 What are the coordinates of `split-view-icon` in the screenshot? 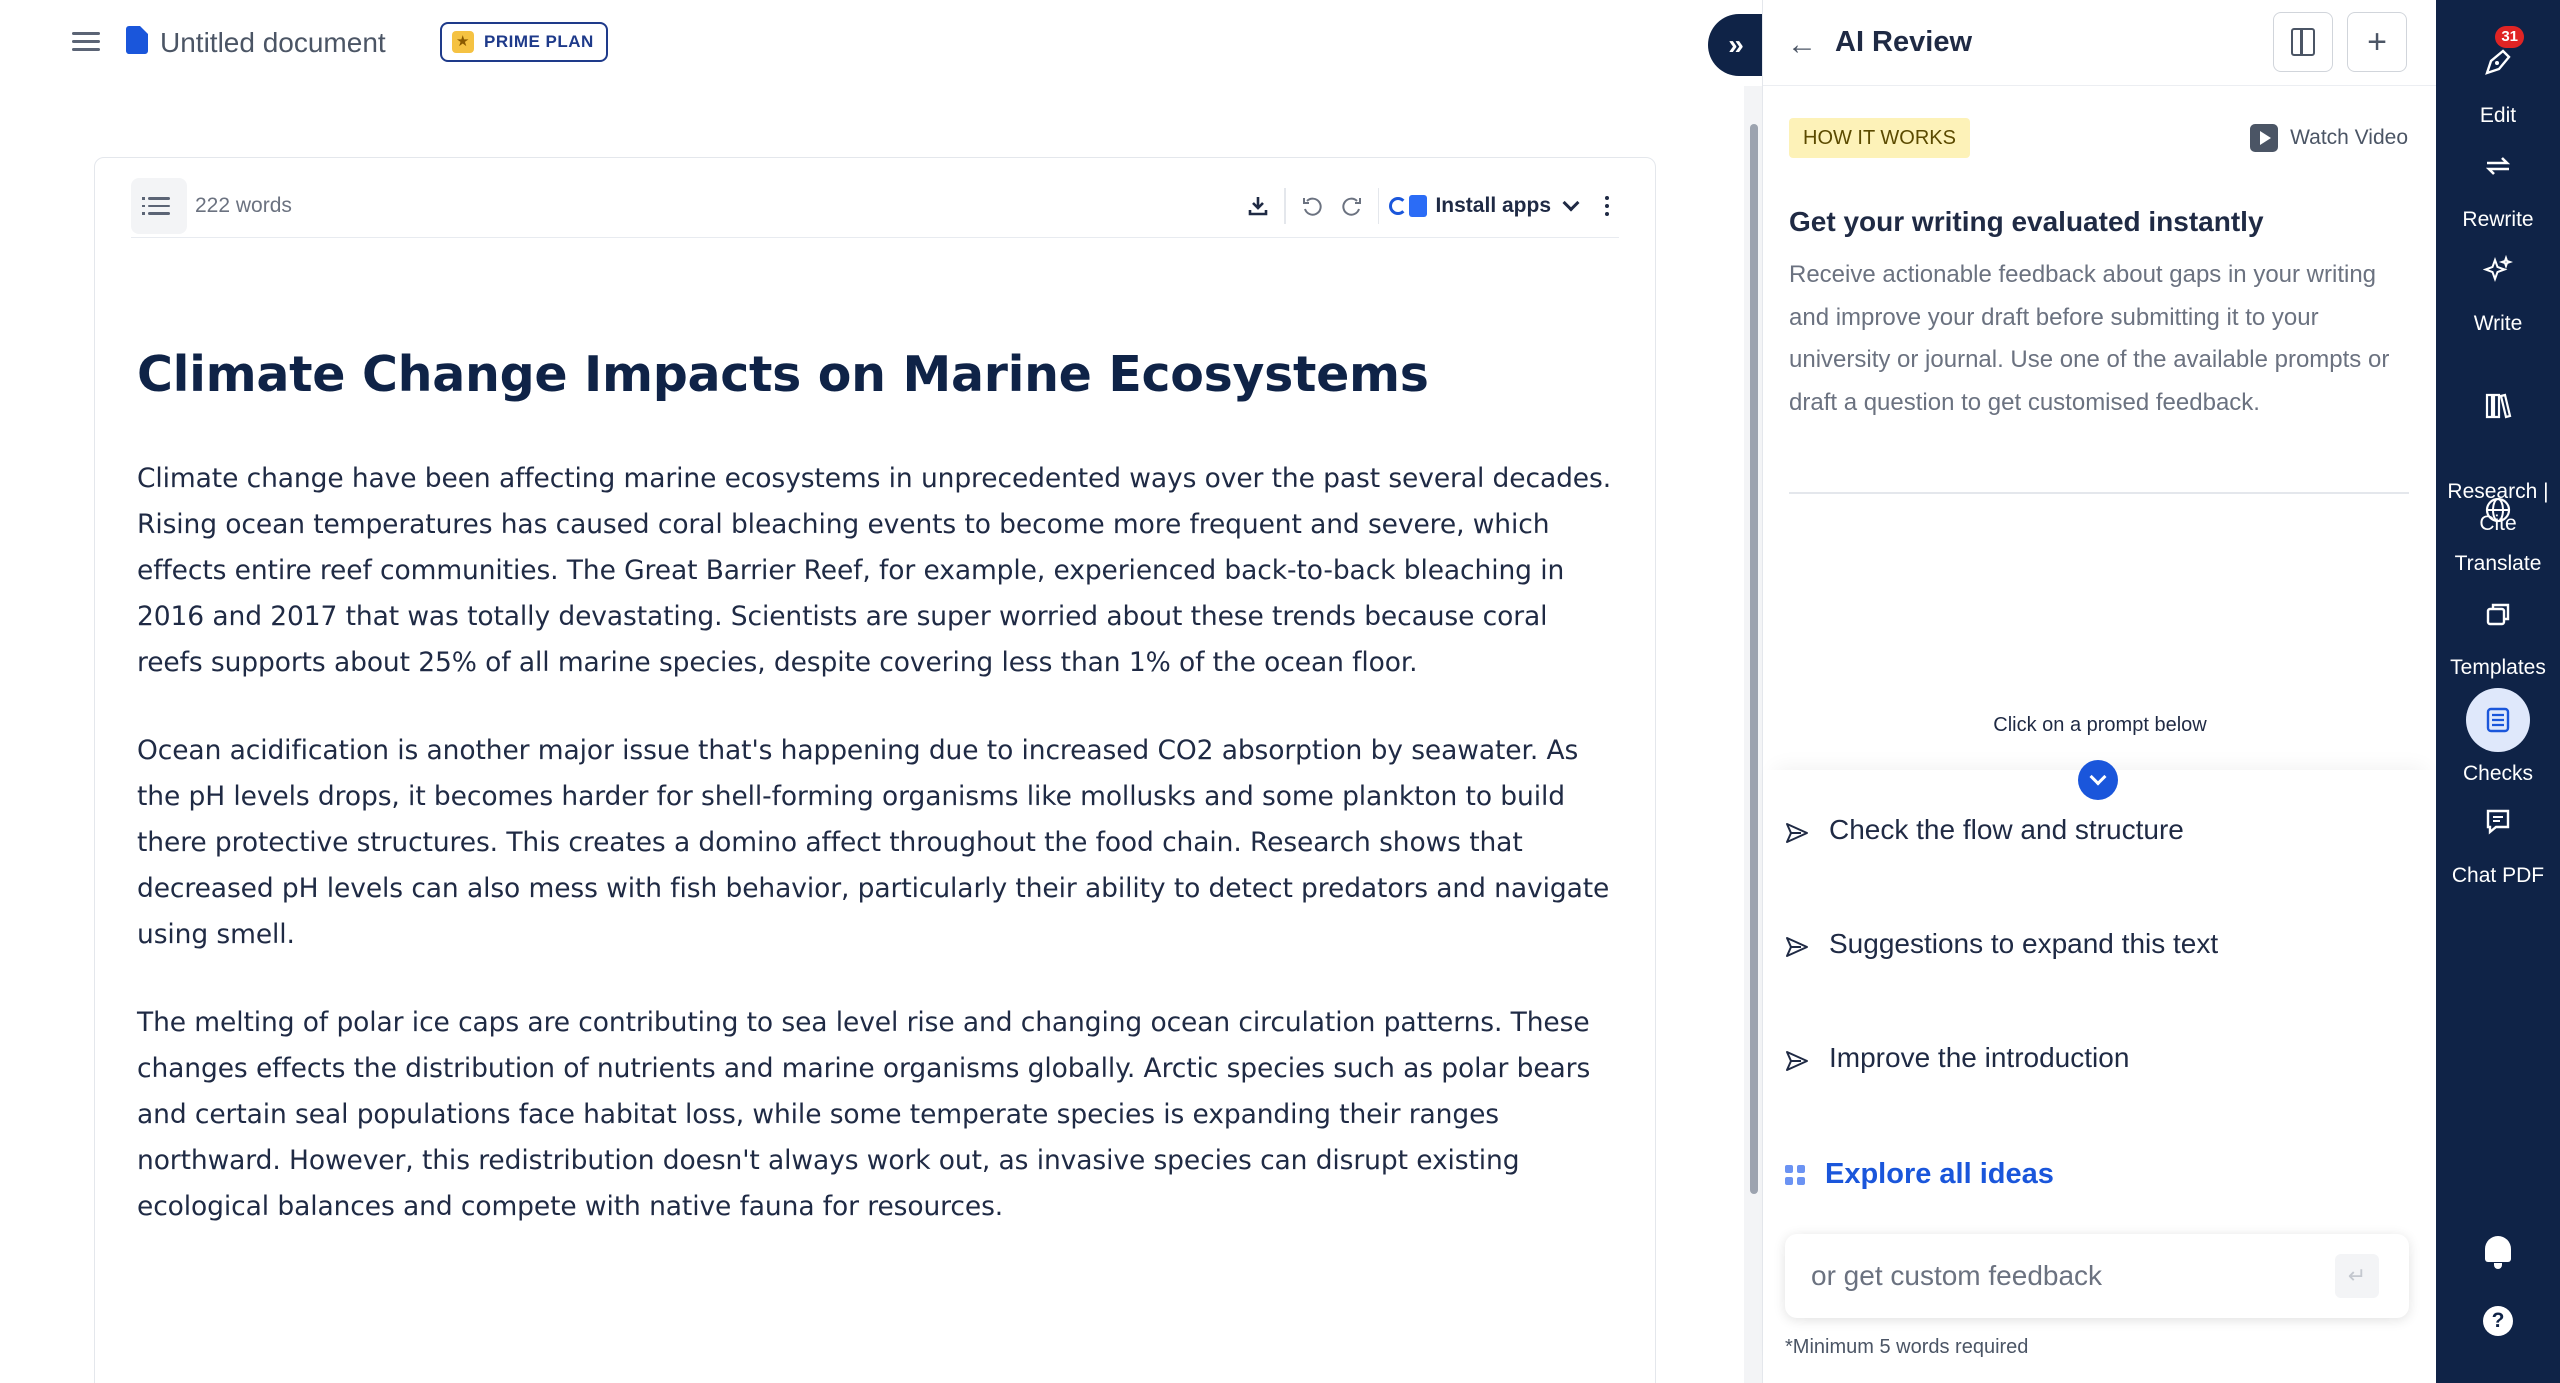 It's located at (2303, 42).